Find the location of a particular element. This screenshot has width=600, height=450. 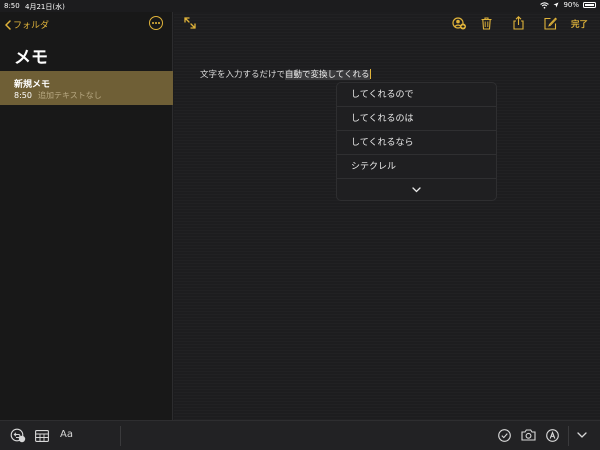

expand-icon is located at coordinates (190, 23).